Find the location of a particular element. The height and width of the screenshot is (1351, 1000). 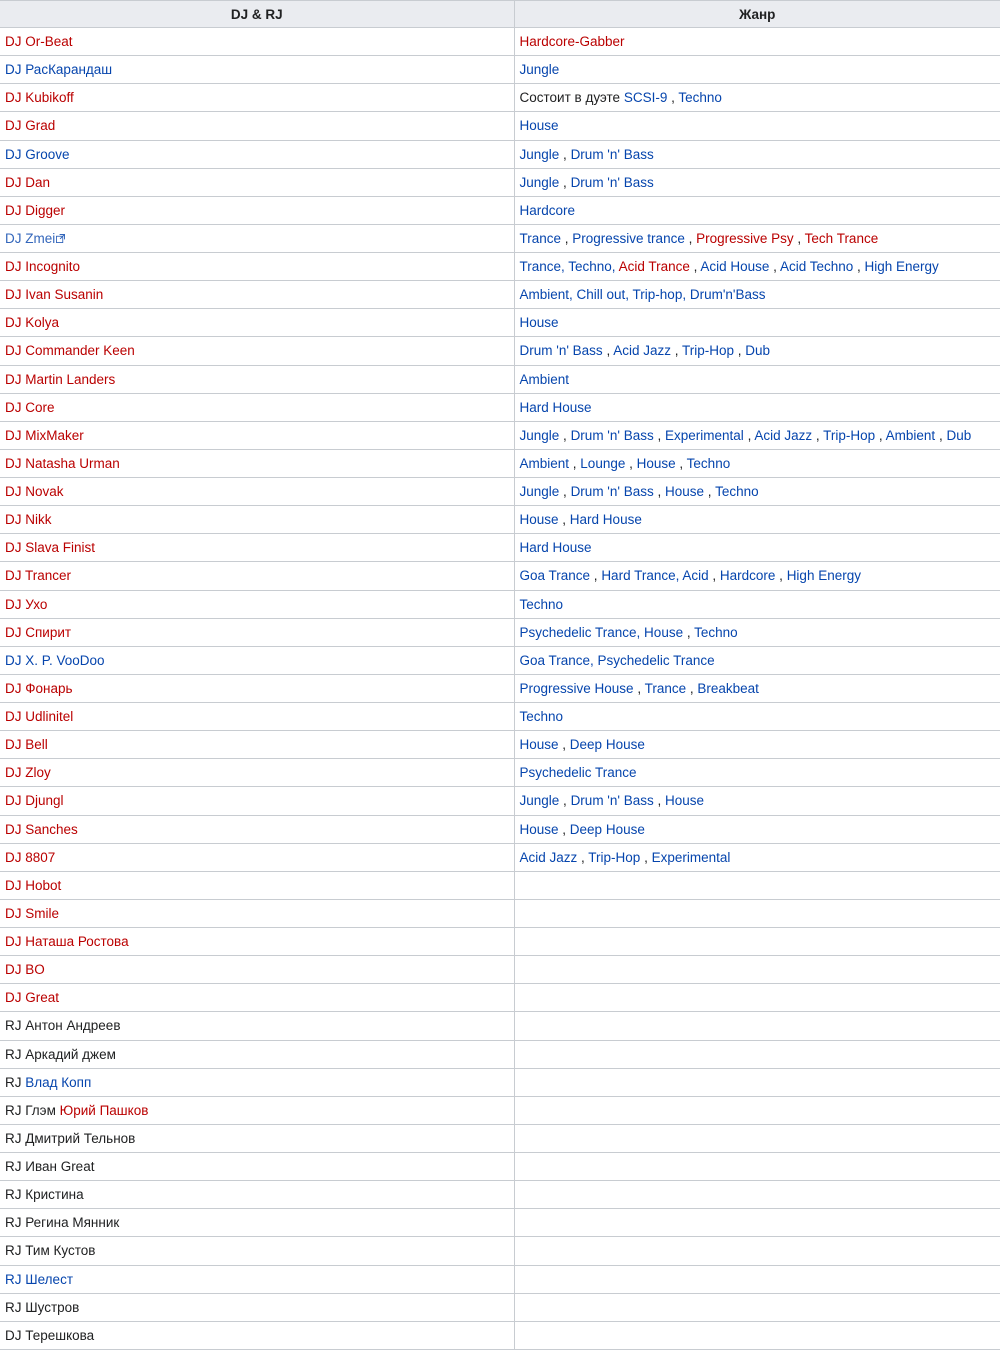

dj-link: DJ Commander Keen is located at coordinates (70, 350).